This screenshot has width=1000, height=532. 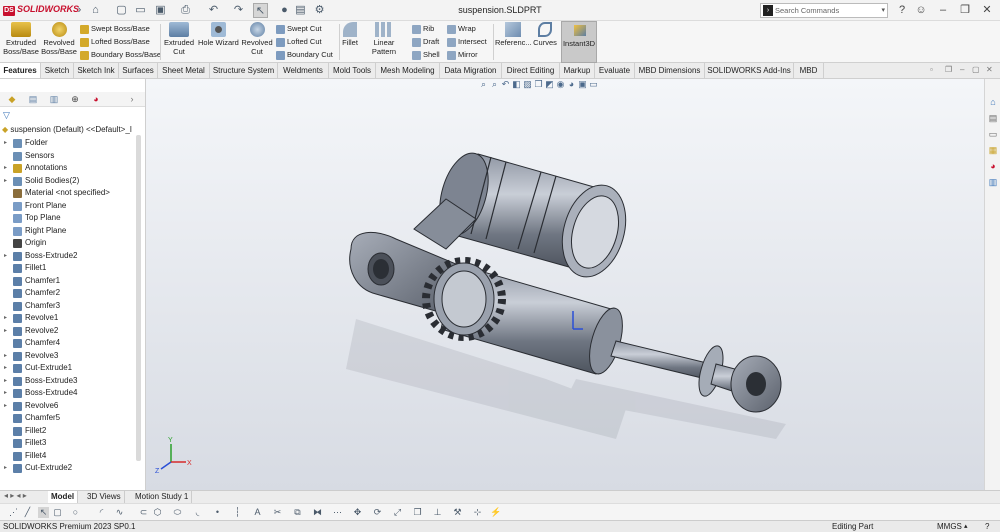 What do you see at coordinates (69, 206) in the screenshot?
I see `tree-item: Front Plane` at bounding box center [69, 206].